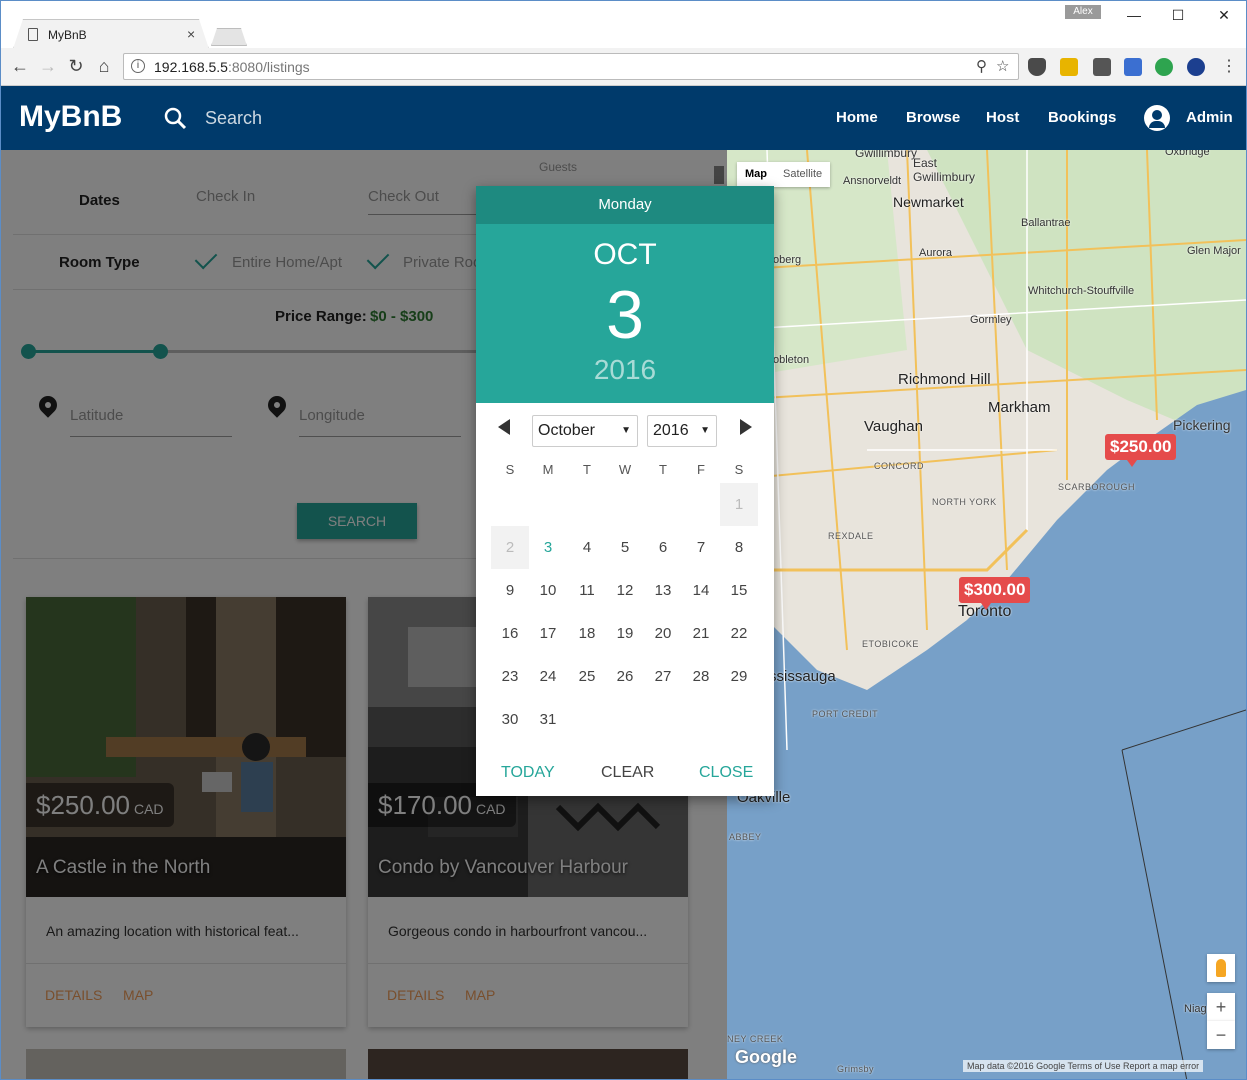 The image size is (1247, 1080). What do you see at coordinates (504, 427) in the screenshot?
I see `prev-month-icon` at bounding box center [504, 427].